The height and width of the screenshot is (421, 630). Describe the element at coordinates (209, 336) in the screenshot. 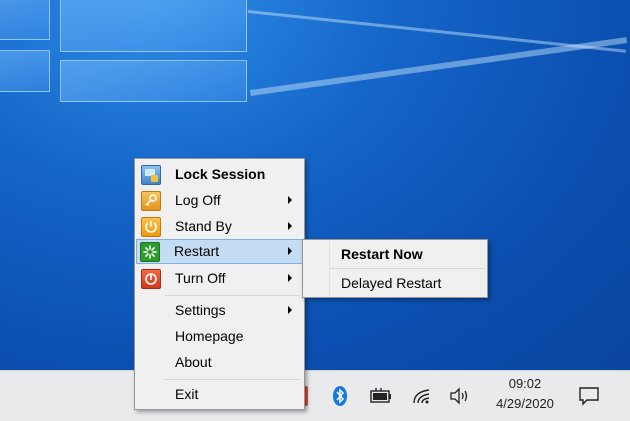

I see `menu-item-label: Homepage` at that location.